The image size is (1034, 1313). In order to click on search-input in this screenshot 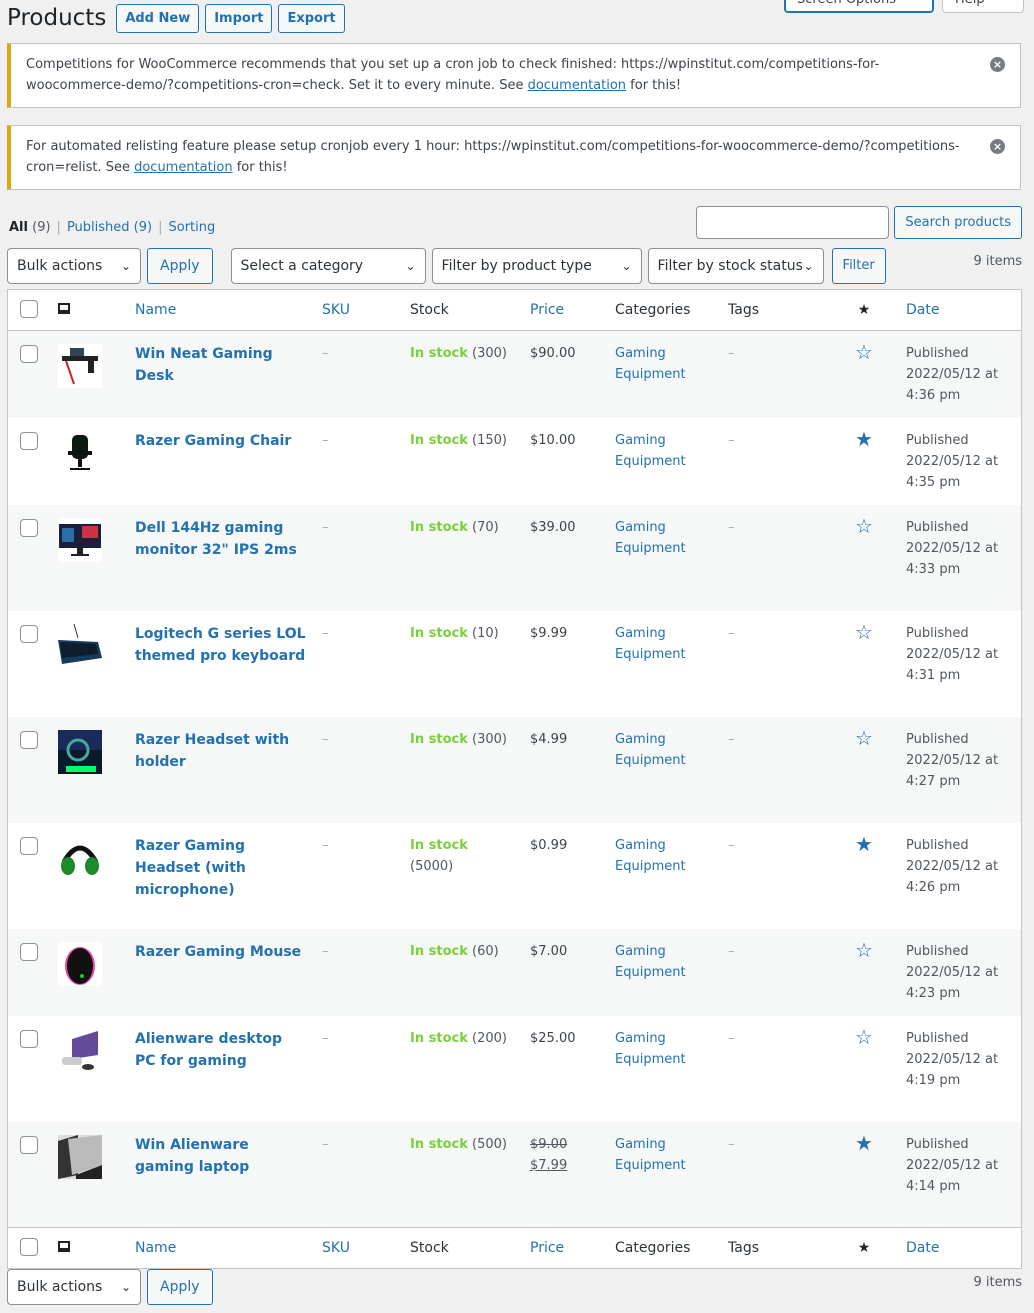, I will do `click(793, 222)`.